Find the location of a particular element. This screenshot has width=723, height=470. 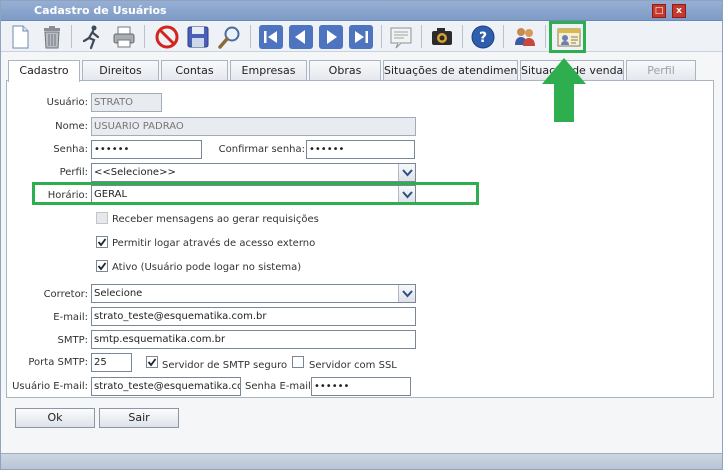

last-icon is located at coordinates (361, 37).